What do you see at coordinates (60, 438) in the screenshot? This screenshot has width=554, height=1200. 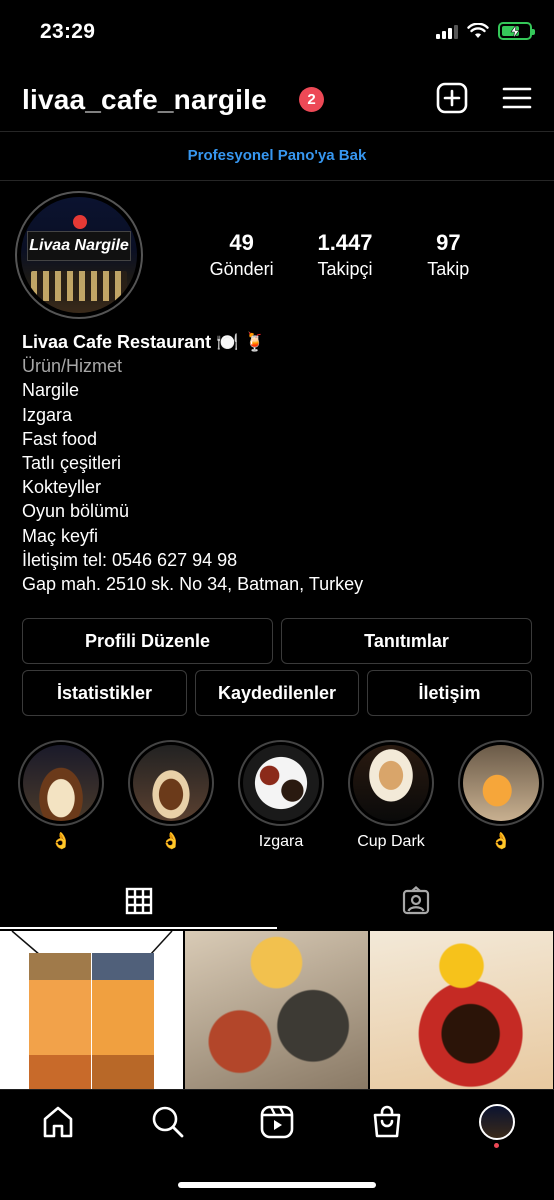 I see `bio-line: Fast food` at bounding box center [60, 438].